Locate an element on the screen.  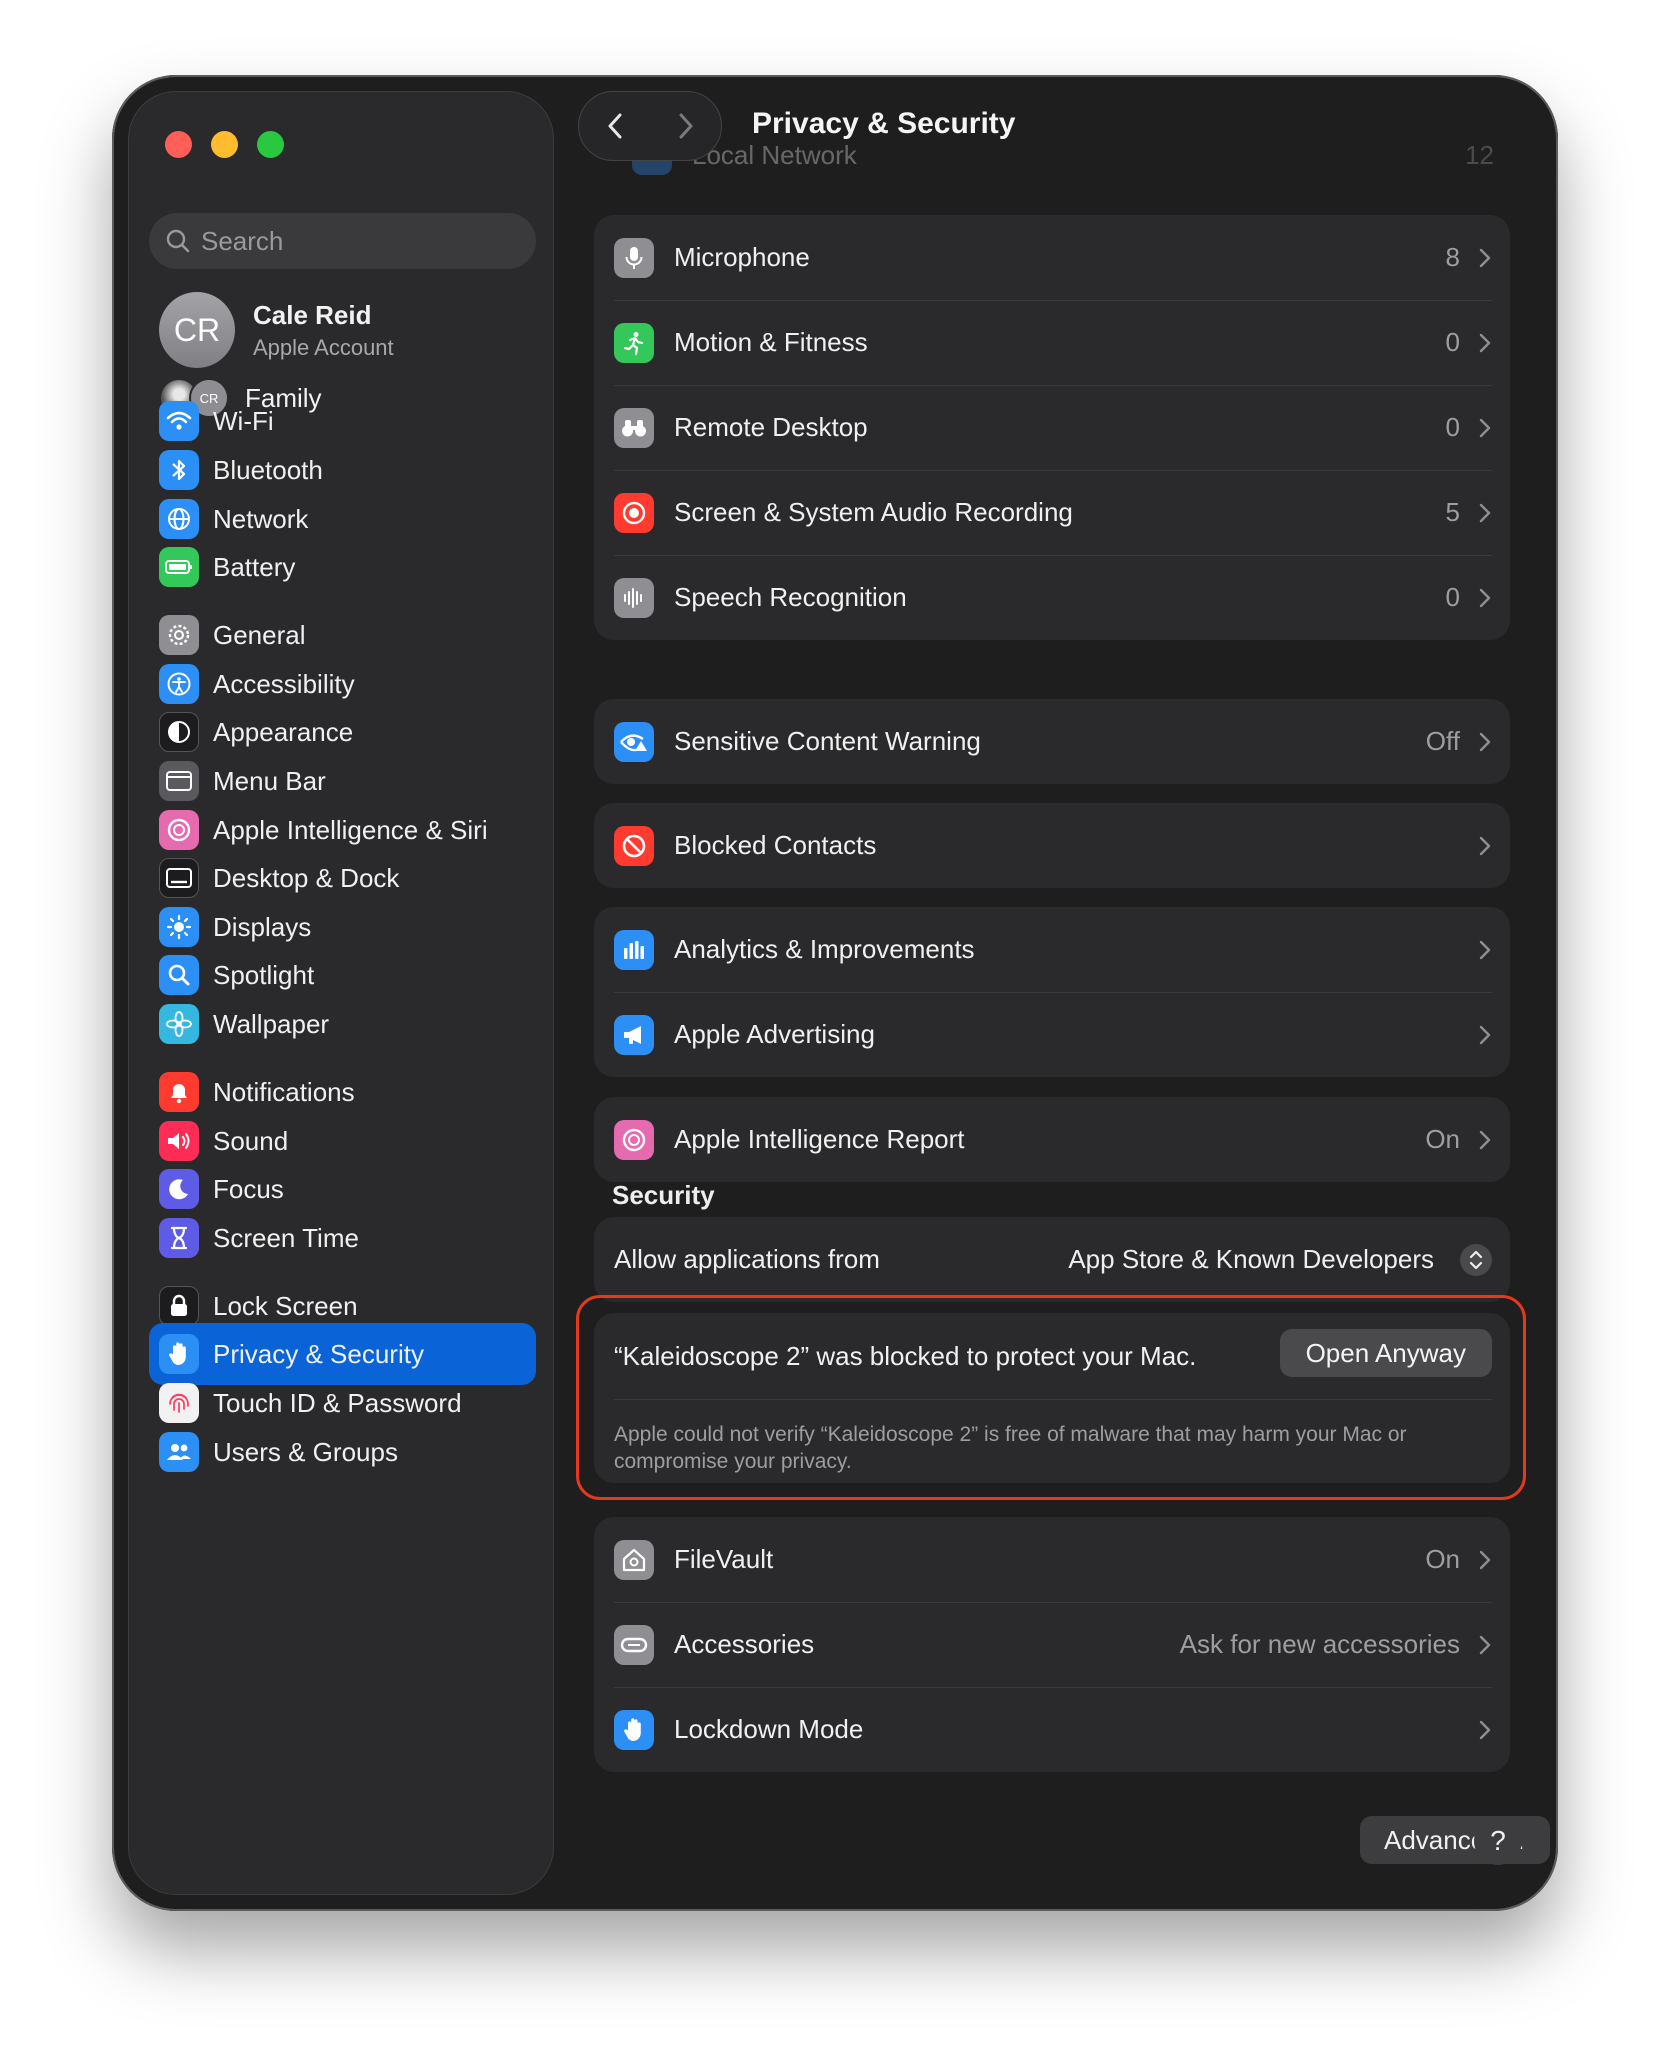
accessory-icon is located at coordinates (634, 1644).